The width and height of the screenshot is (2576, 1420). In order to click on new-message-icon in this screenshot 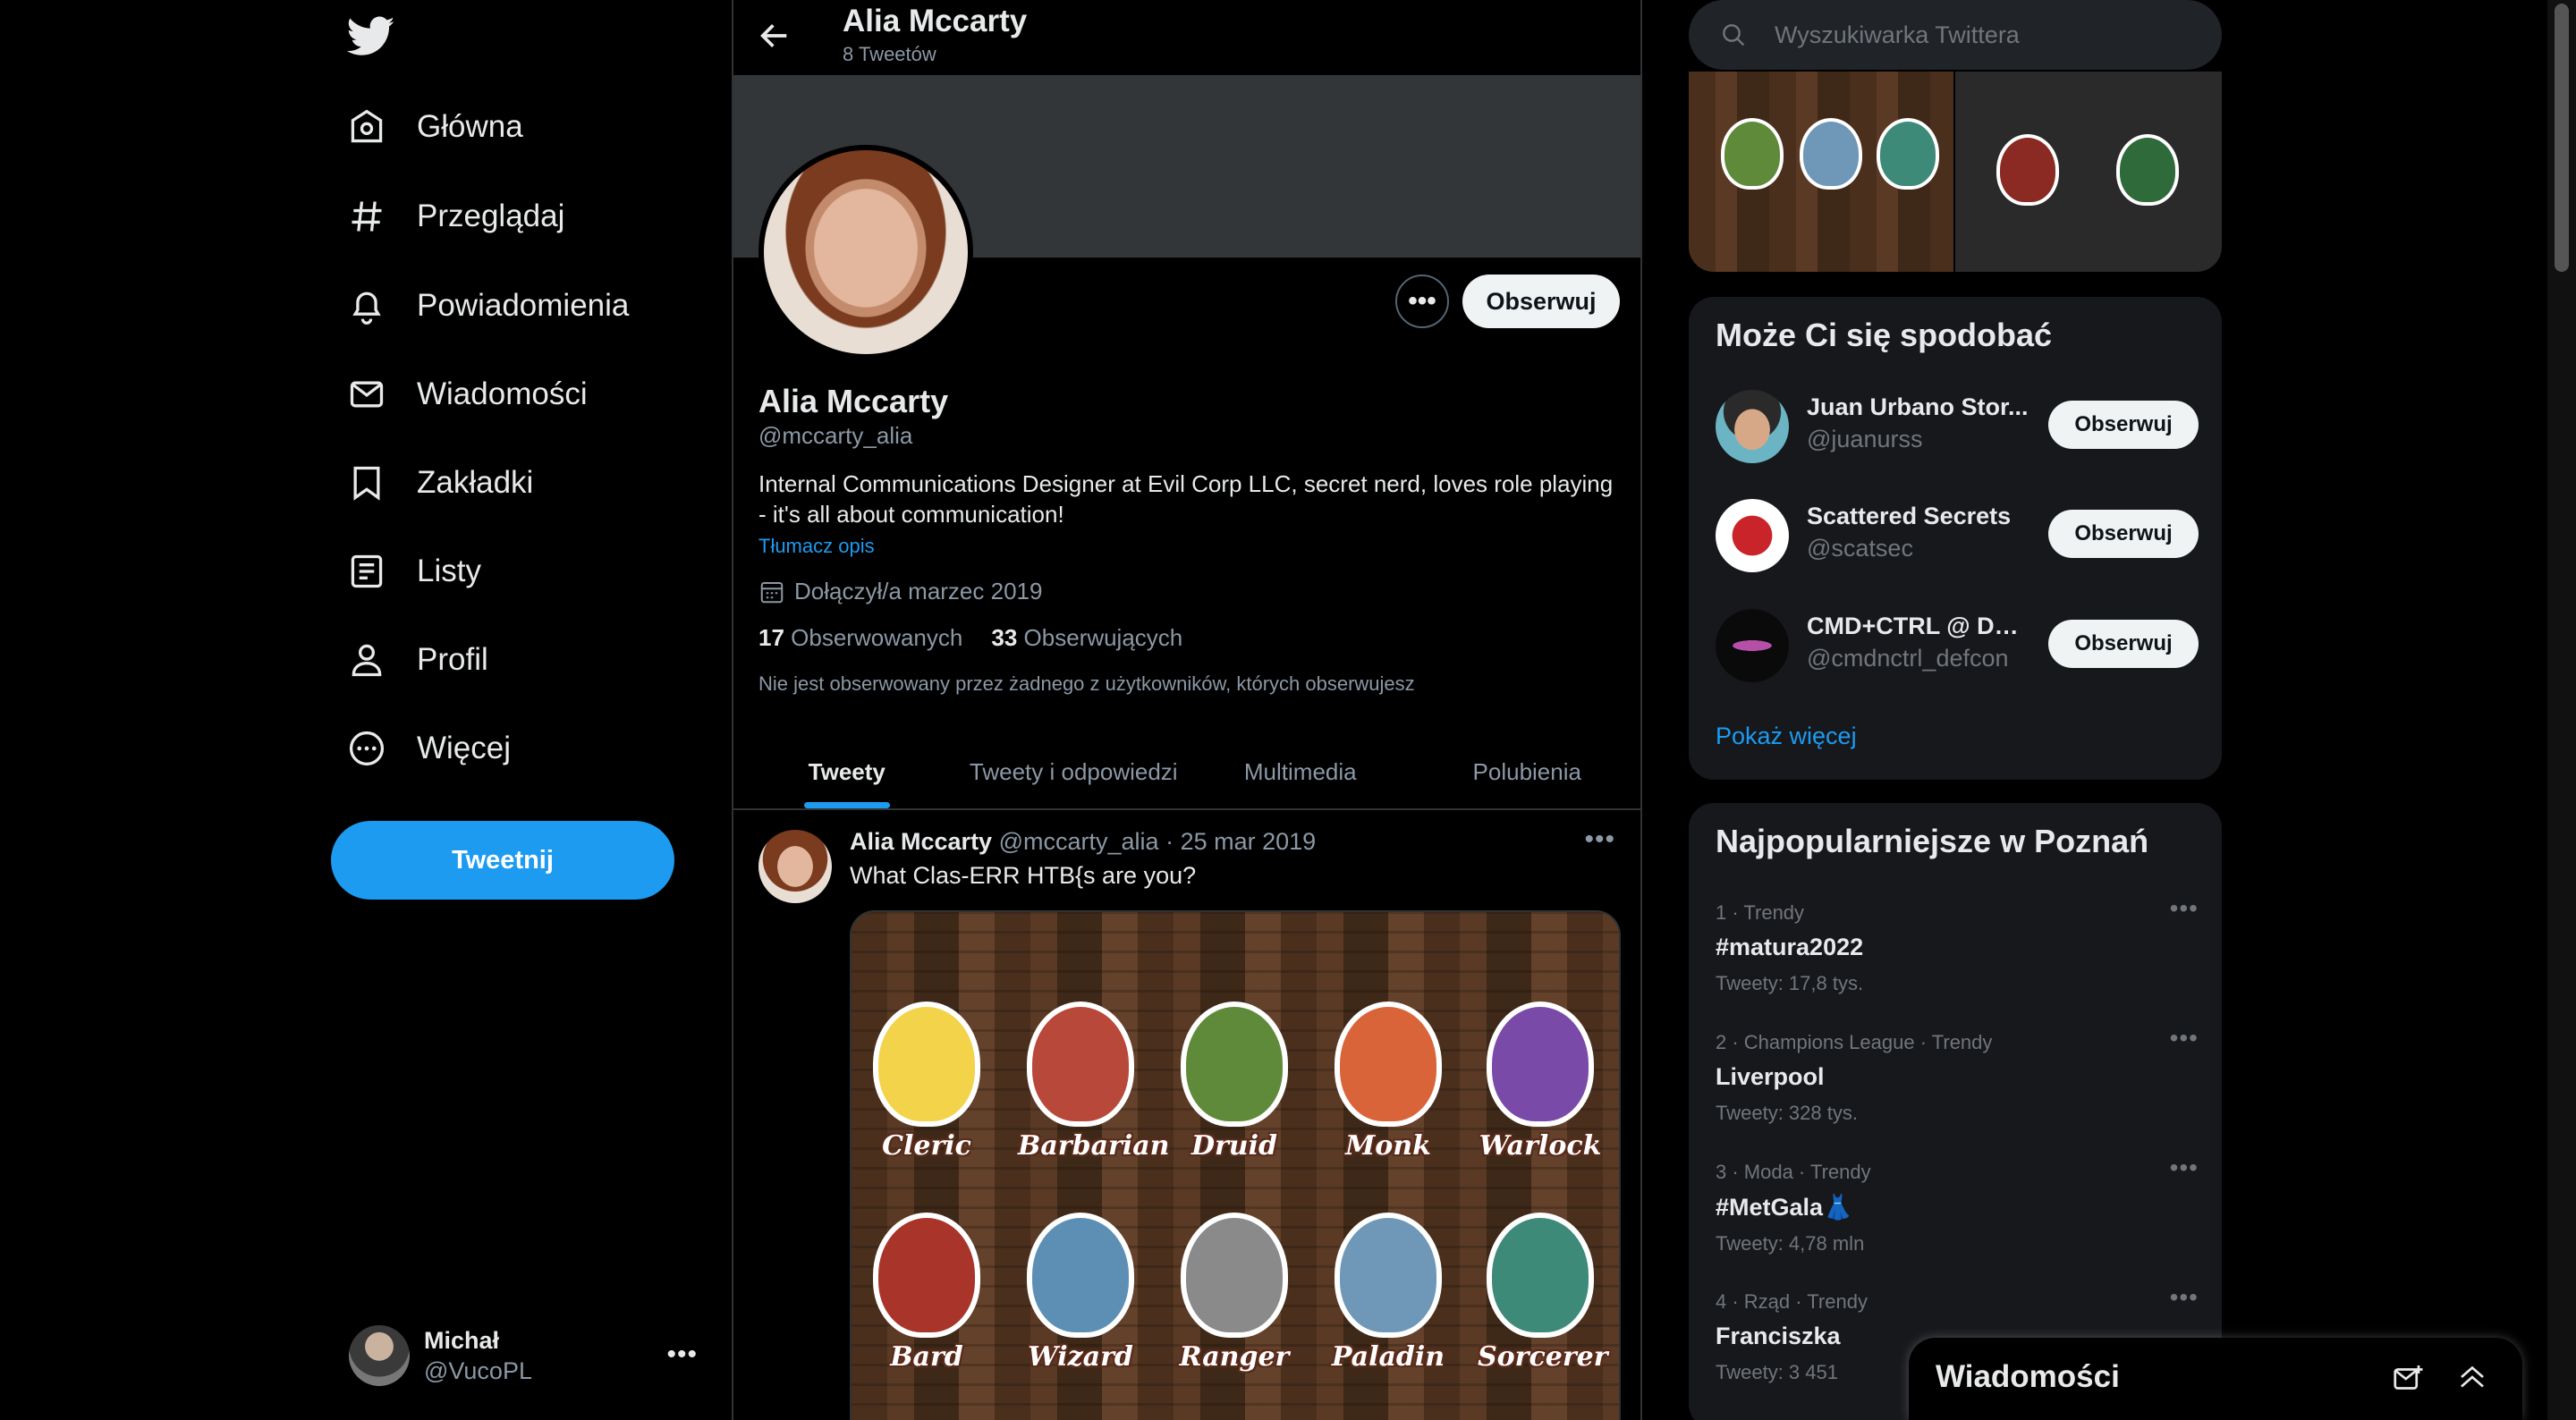, I will do `click(2408, 1379)`.